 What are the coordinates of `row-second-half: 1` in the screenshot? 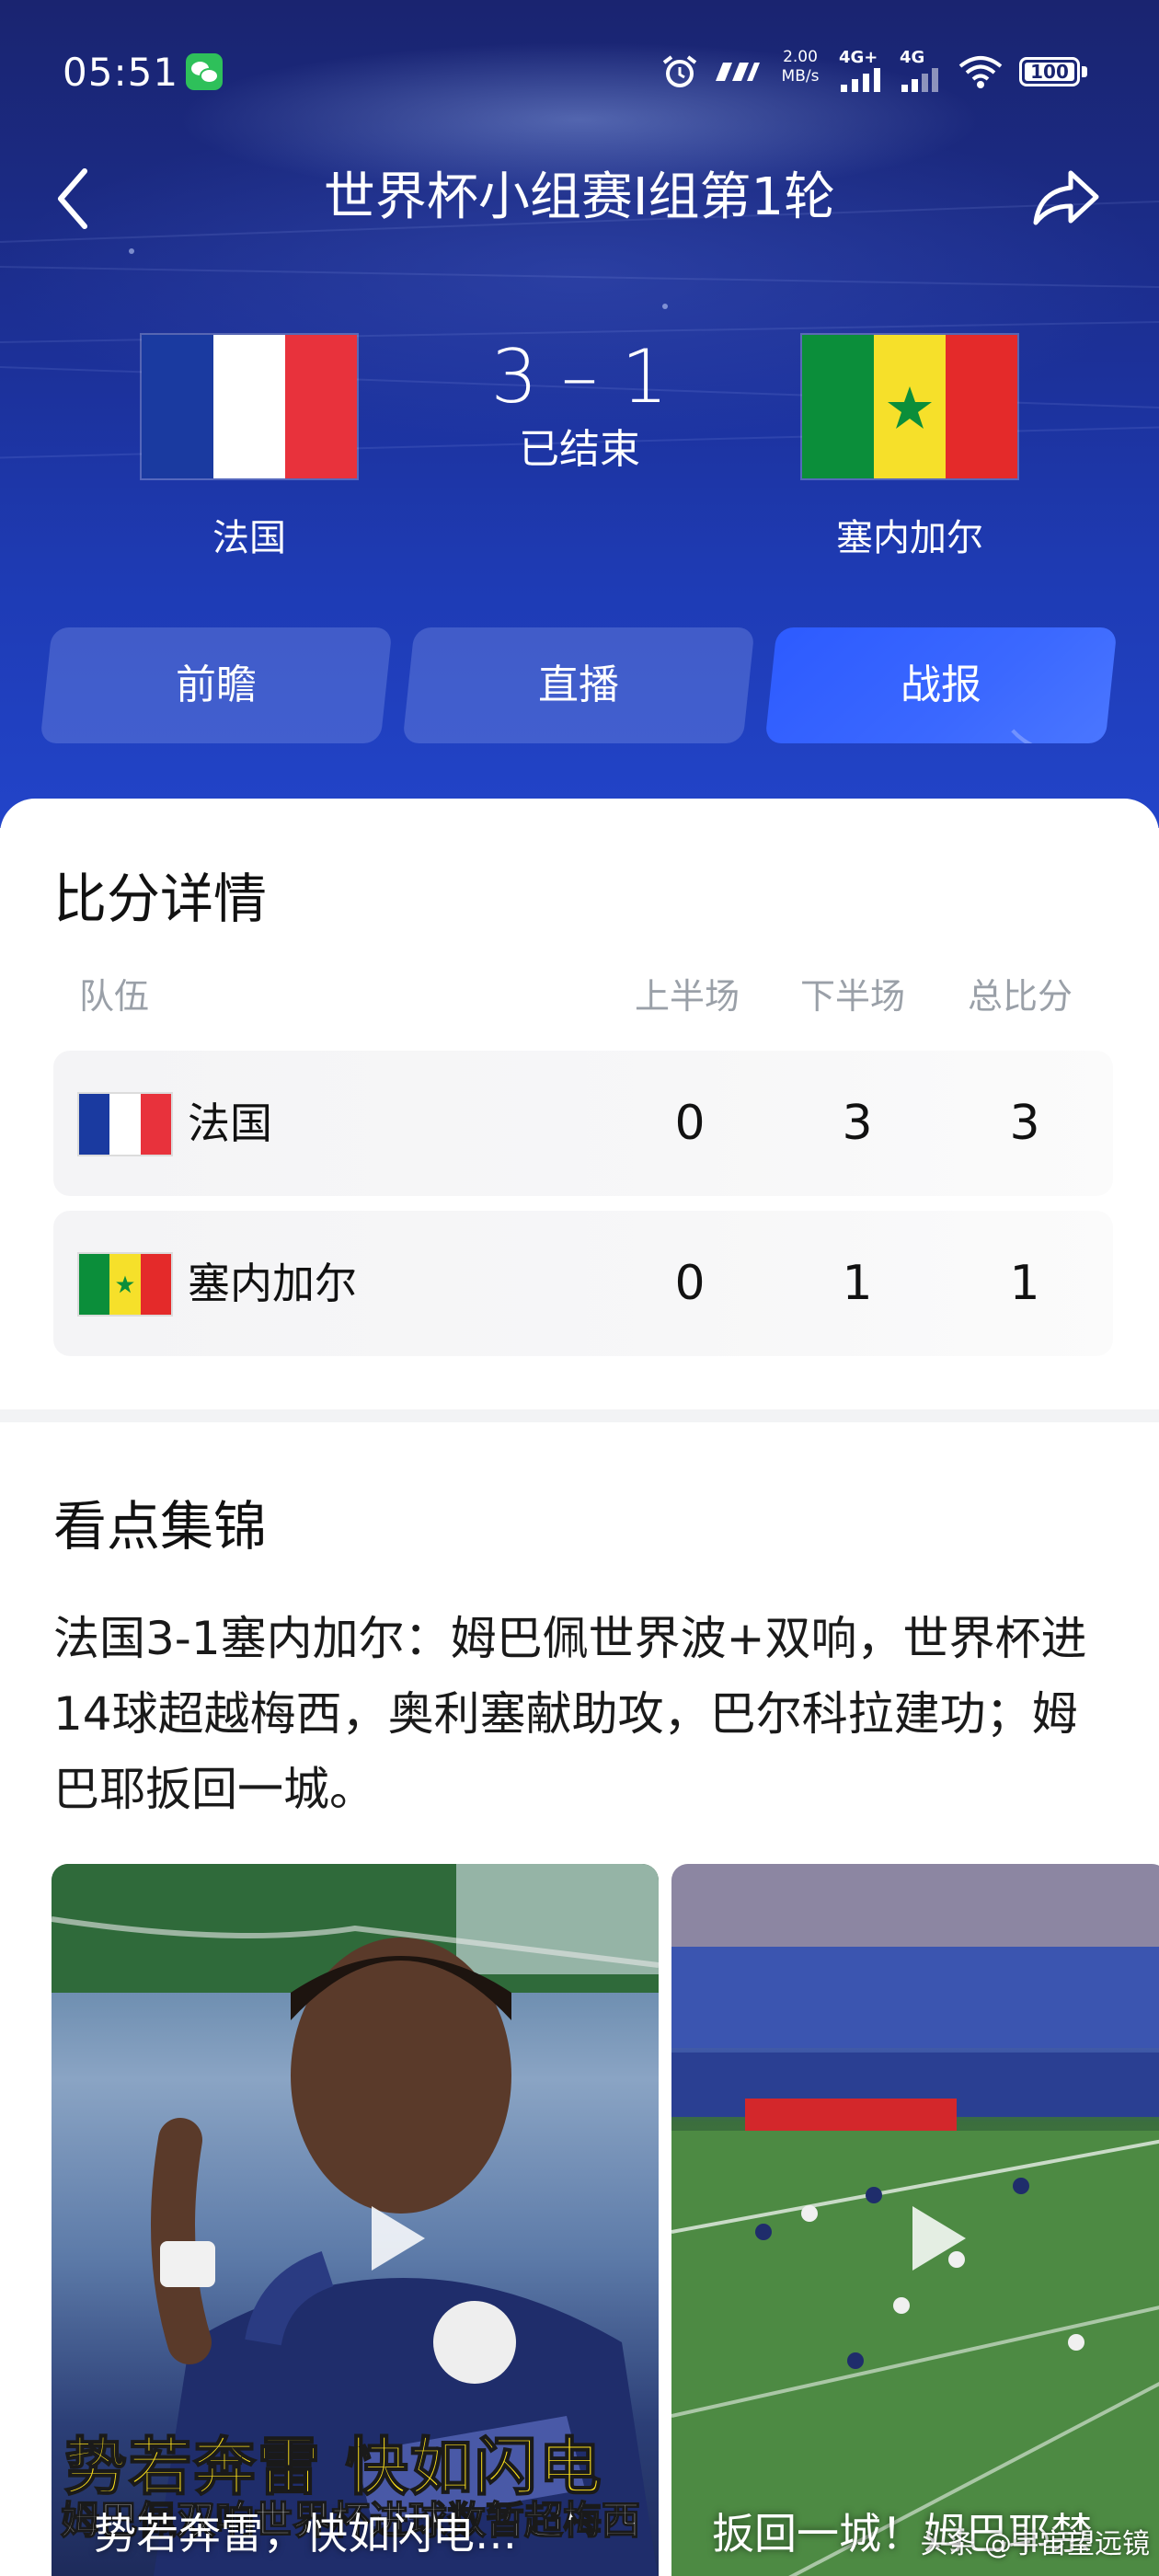 It's located at (857, 1283).